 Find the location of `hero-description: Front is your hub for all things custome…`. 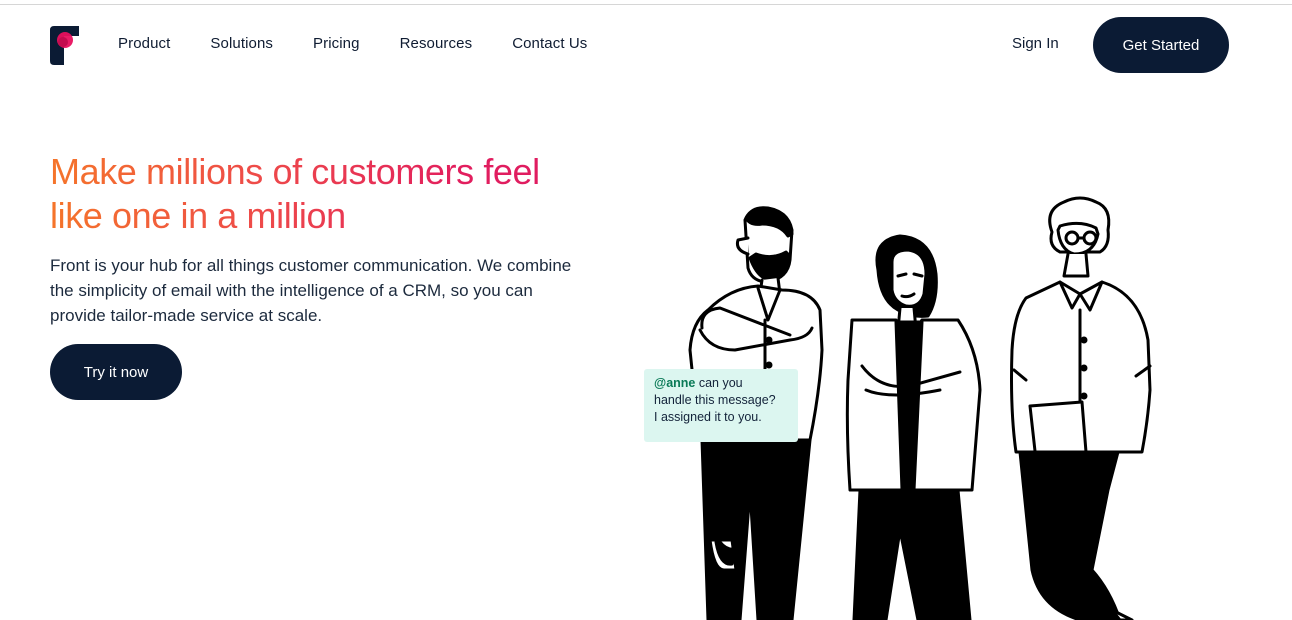

hero-description: Front is your hub for all things custome… is located at coordinates (340, 290).